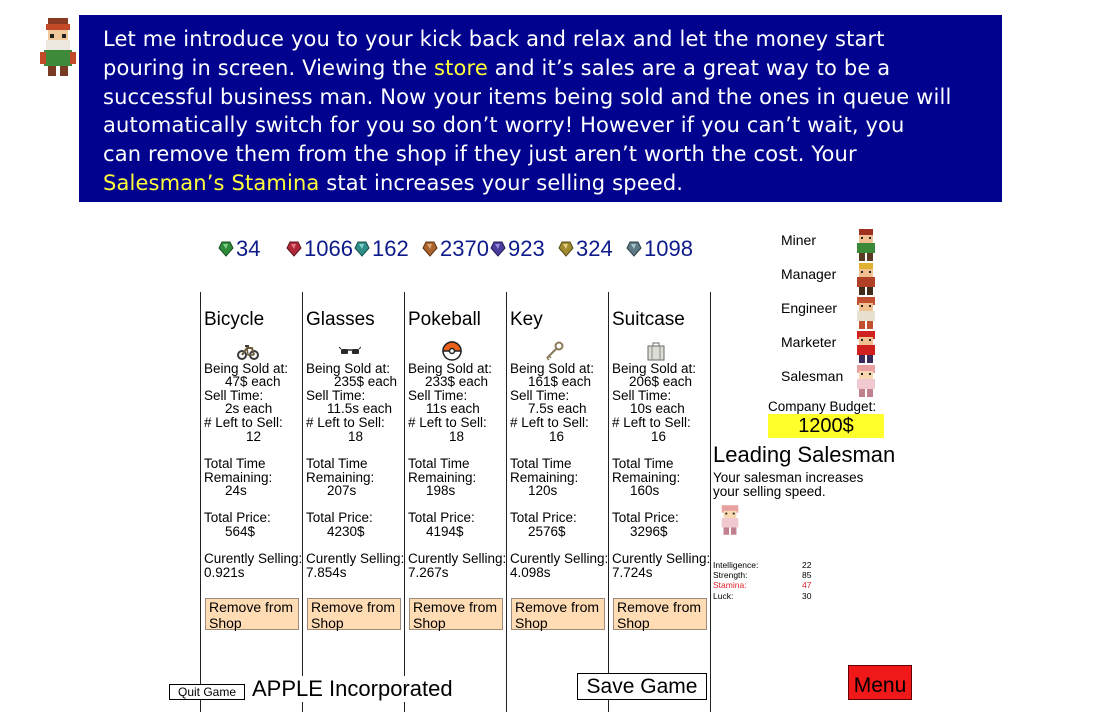 This screenshot has width=1100, height=712. What do you see at coordinates (224, 572) in the screenshot?
I see `currently-selling-value: 0.921s` at bounding box center [224, 572].